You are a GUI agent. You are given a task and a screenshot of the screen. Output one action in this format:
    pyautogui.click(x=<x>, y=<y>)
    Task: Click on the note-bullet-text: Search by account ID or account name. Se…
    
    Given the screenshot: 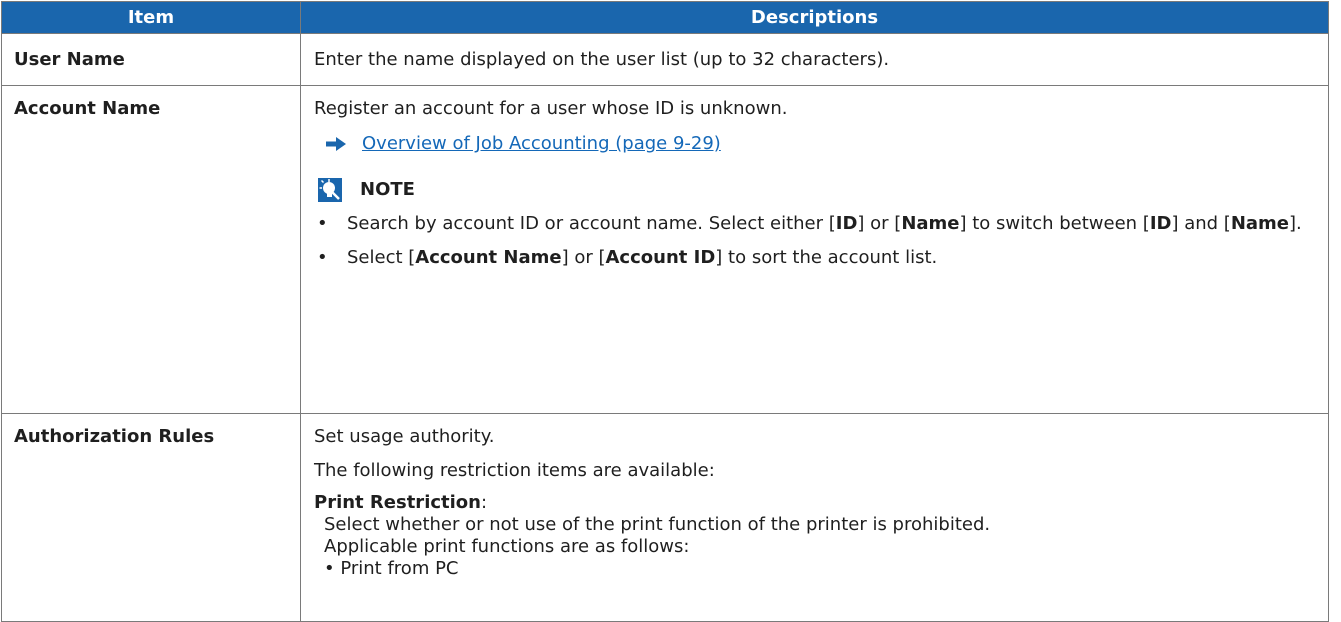 What is the action you would take?
    pyautogui.click(x=824, y=223)
    